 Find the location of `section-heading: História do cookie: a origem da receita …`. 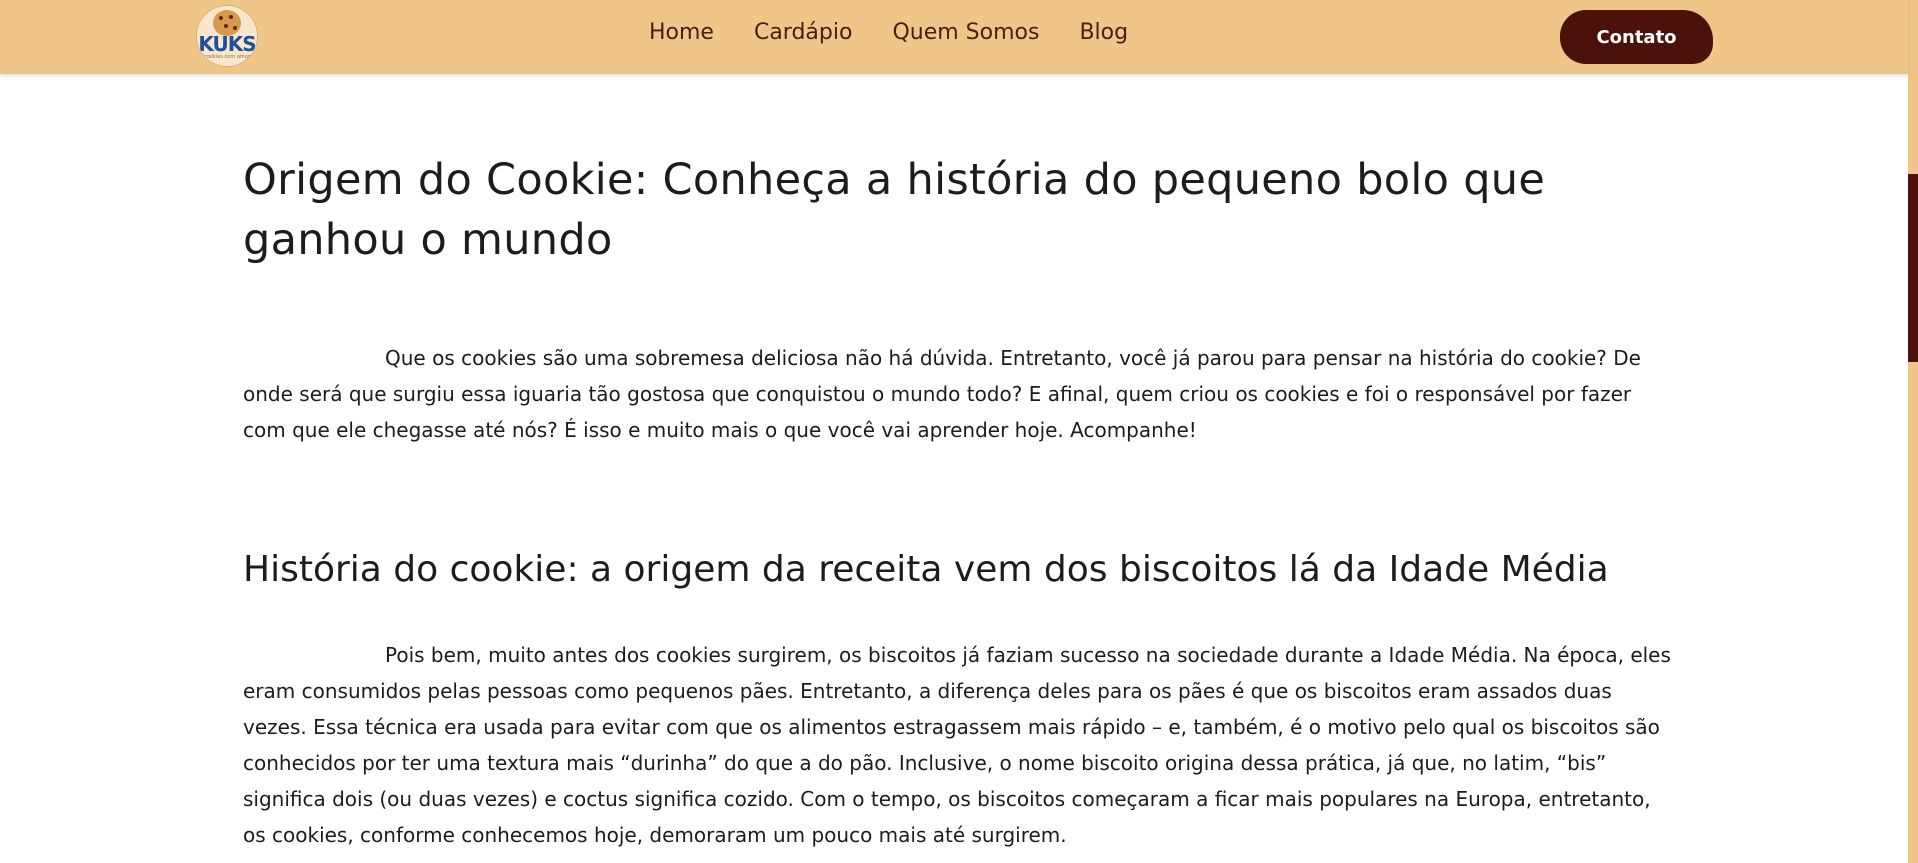

section-heading: História do cookie: a origem da receita … is located at coordinates (926, 569).